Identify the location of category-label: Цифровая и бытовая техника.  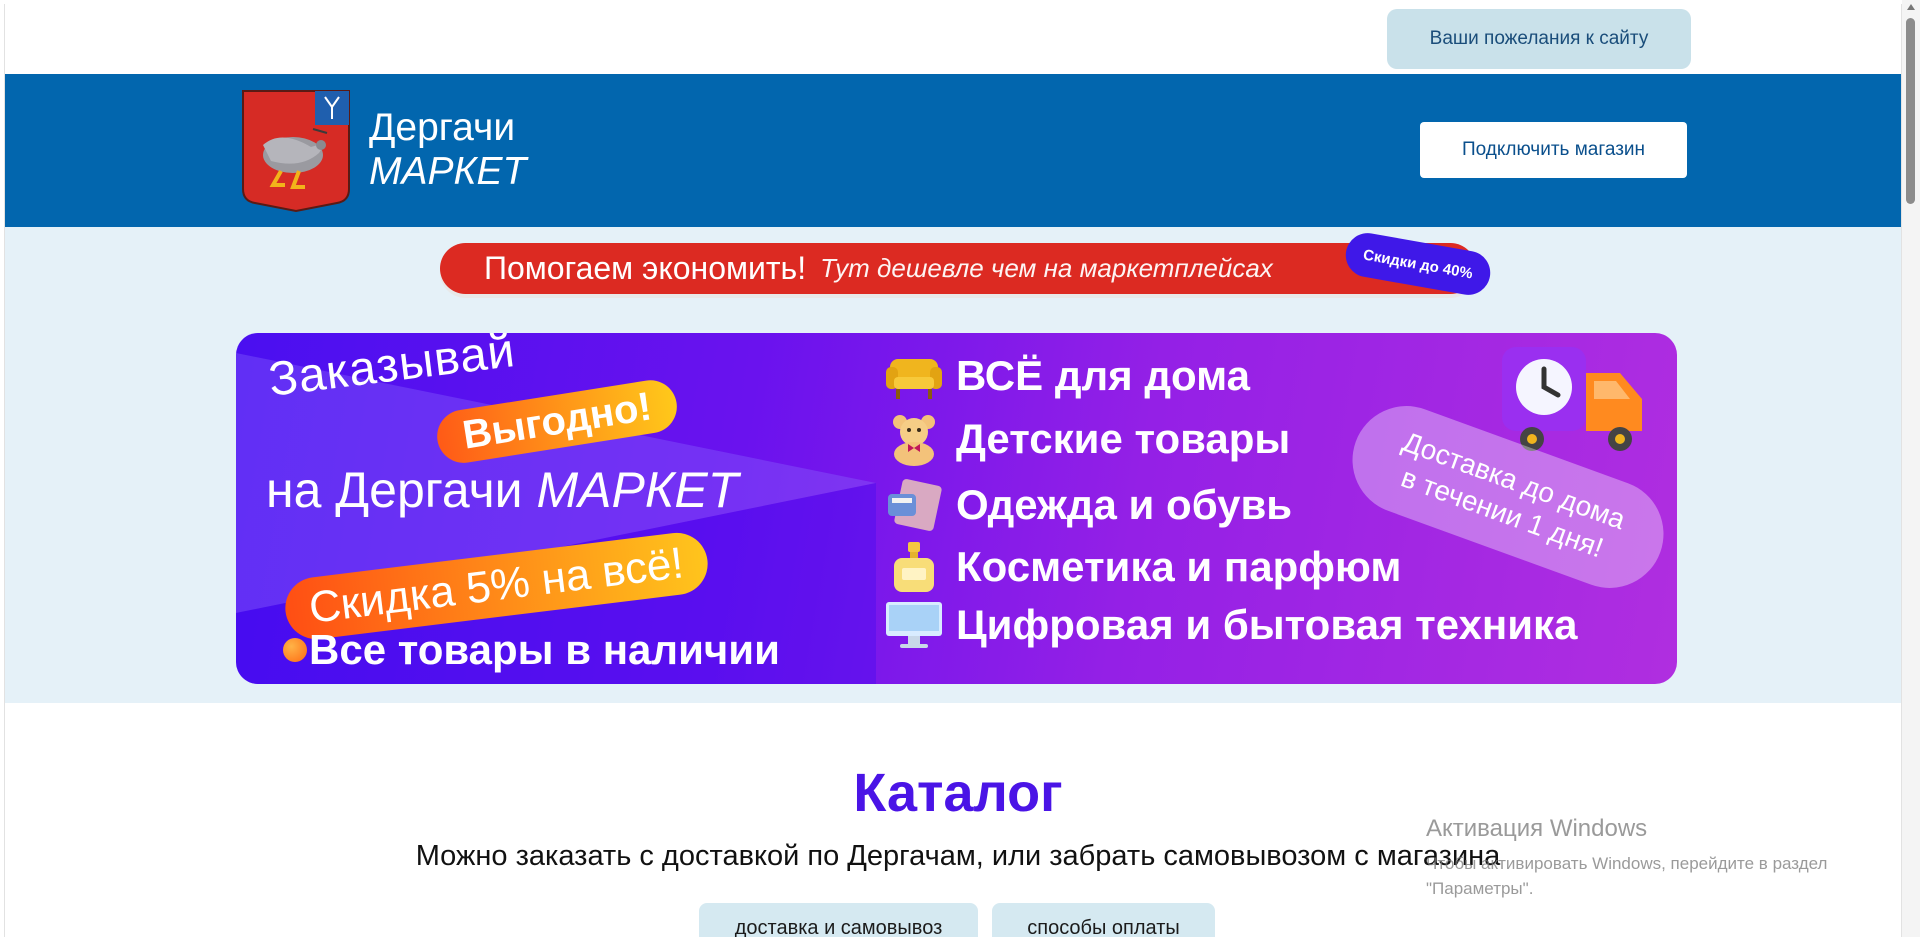
(1267, 624).